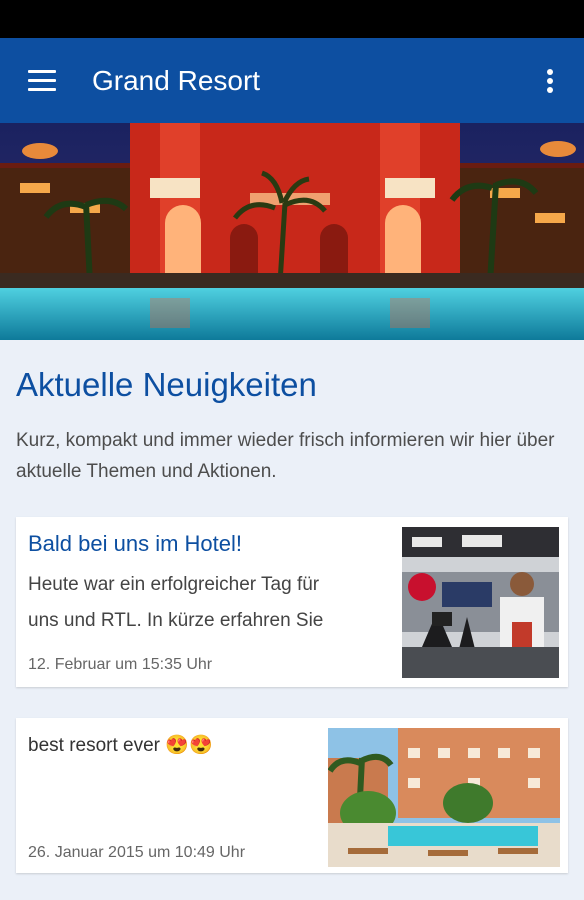 The width and height of the screenshot is (584, 900). I want to click on app-bar: Grand Resort, so click(292, 80).